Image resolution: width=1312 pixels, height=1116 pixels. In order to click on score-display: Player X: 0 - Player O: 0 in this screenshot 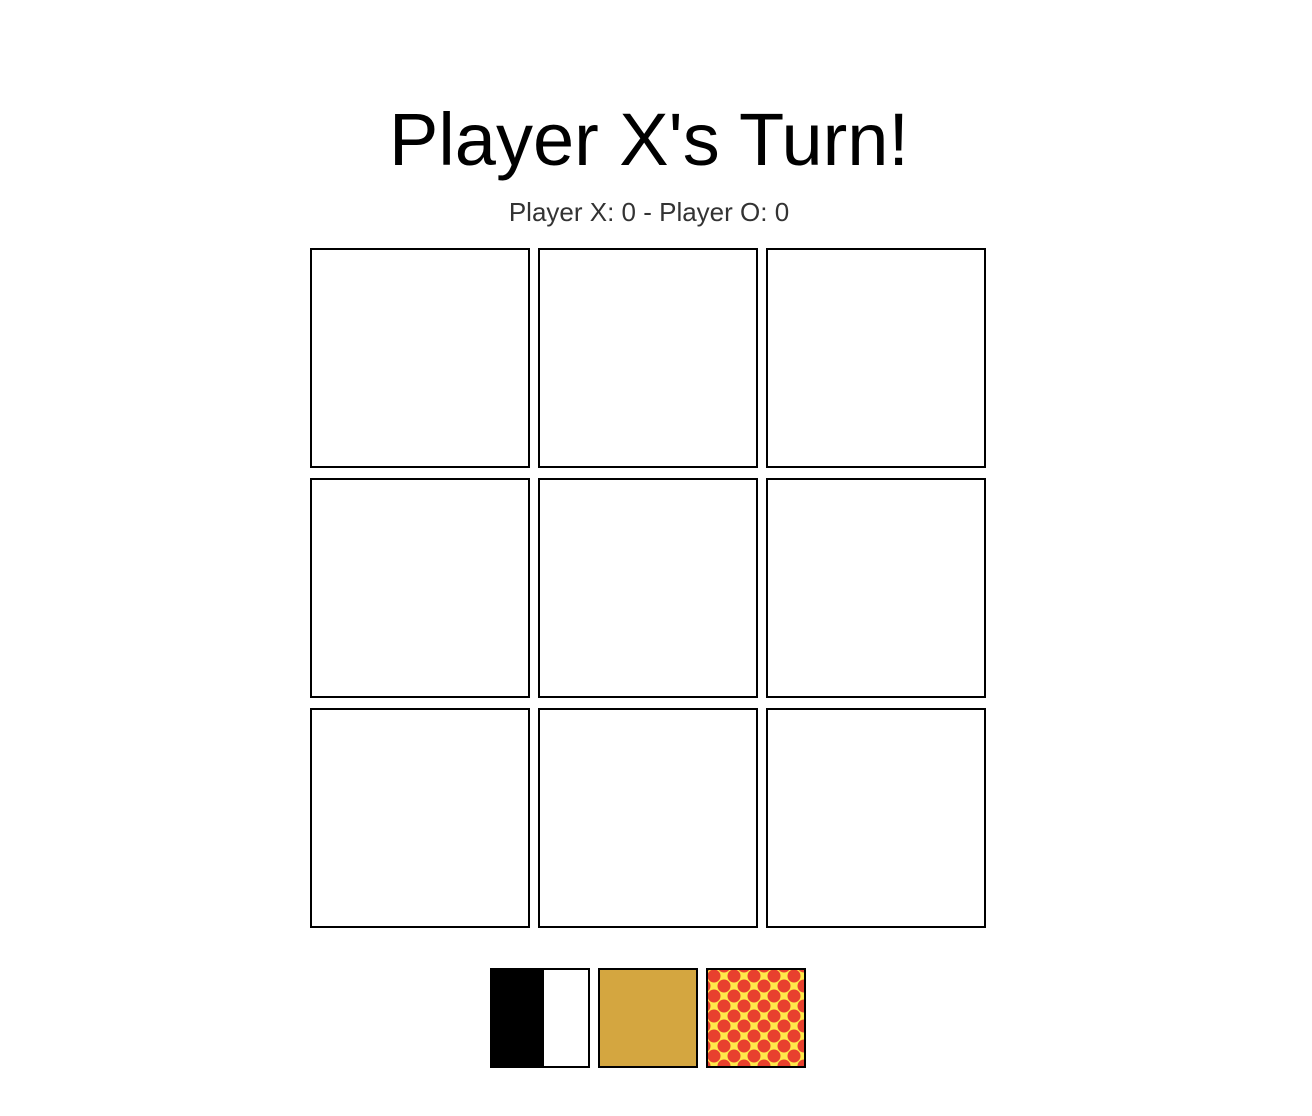, I will do `click(649, 212)`.